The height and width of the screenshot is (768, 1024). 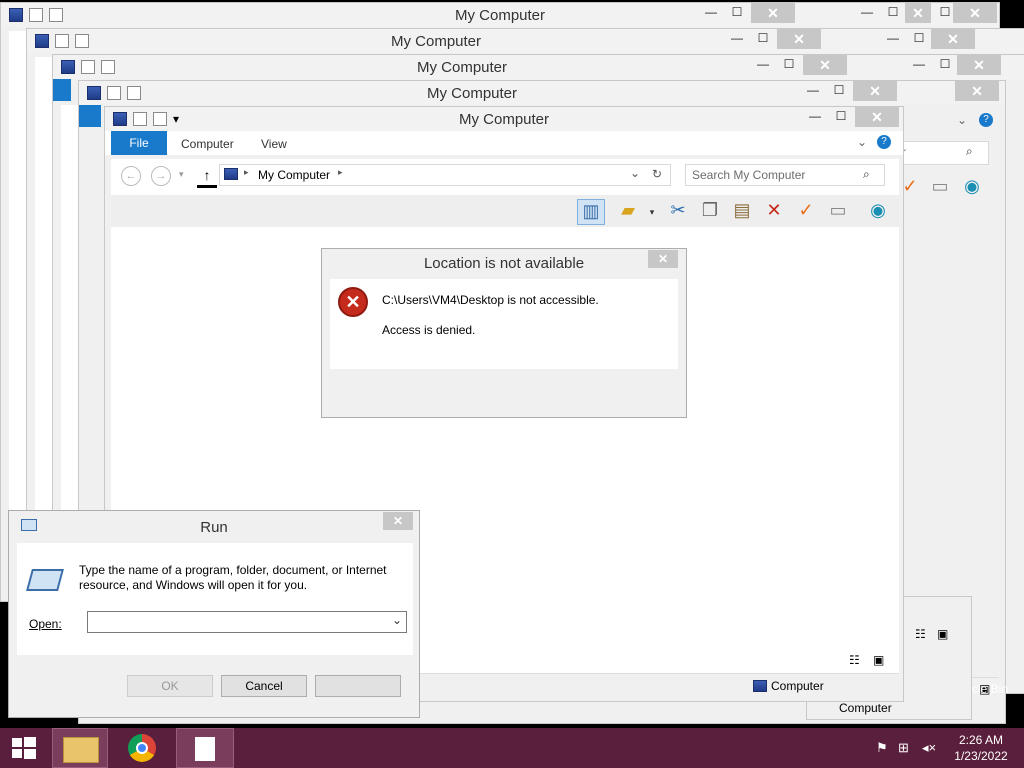 I want to click on back-window-3-titlebar: My Computer — ☐ ✕ — ☐ ✕, so click(x=538, y=67).